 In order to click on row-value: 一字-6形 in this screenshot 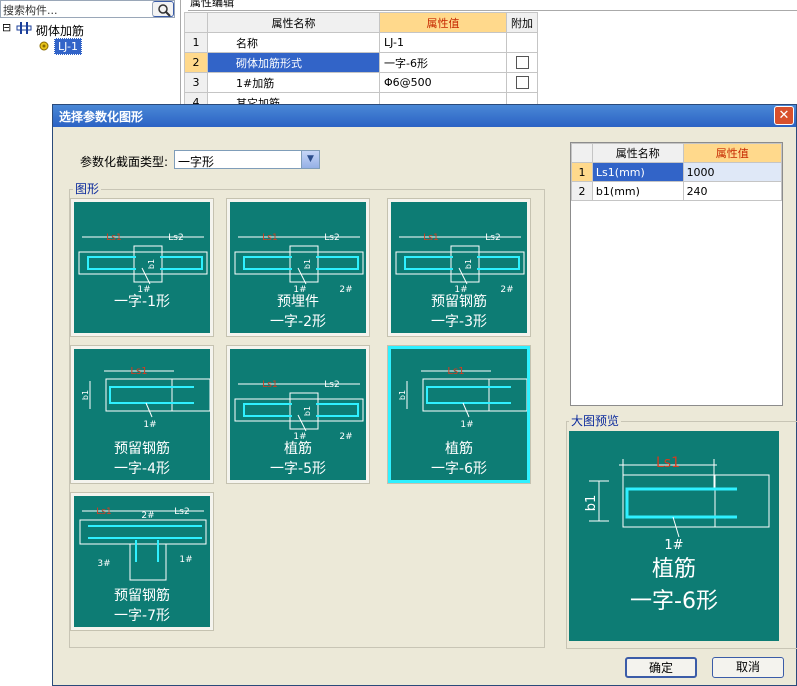, I will do `click(443, 62)`.